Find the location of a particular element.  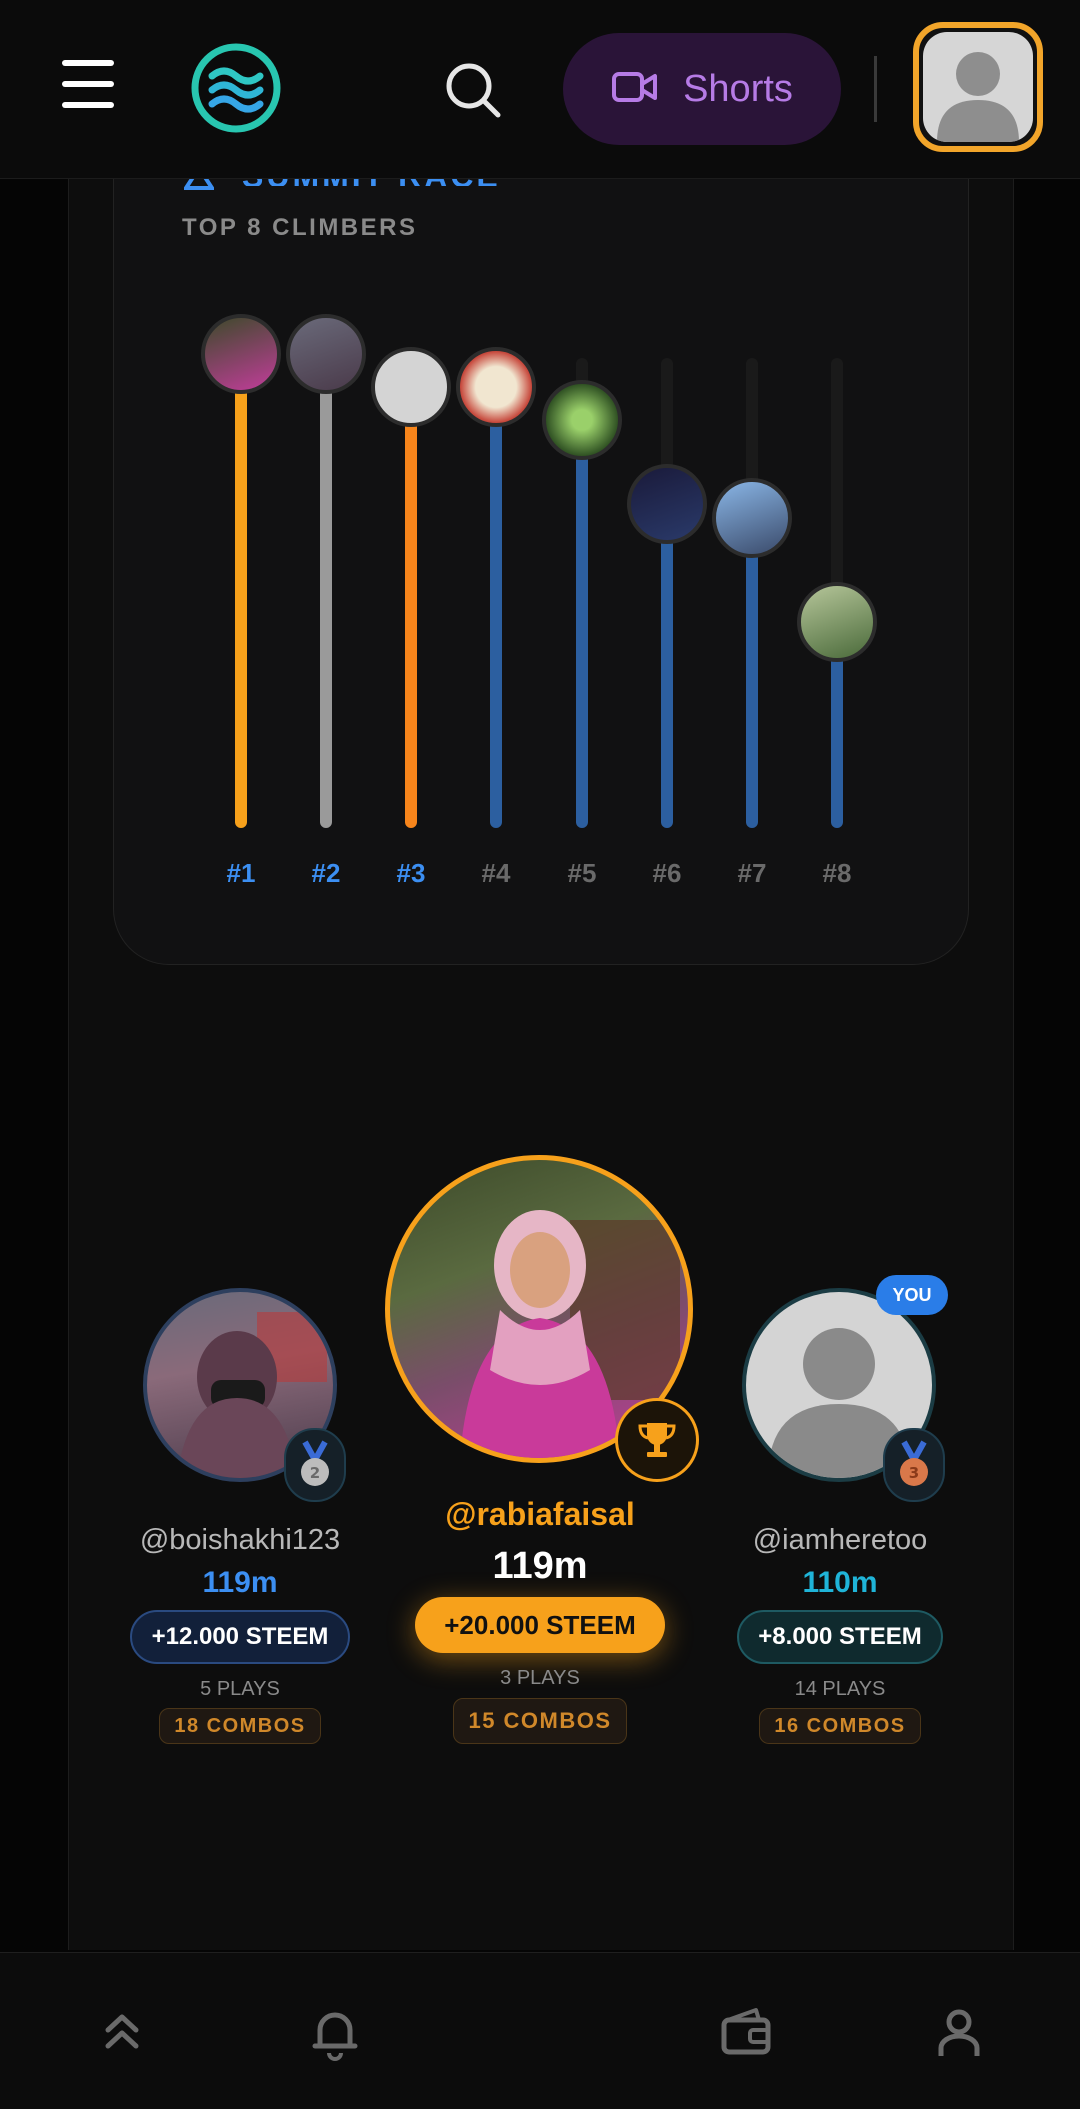

second-place-combos: 18 COMBOS is located at coordinates (240, 1726).